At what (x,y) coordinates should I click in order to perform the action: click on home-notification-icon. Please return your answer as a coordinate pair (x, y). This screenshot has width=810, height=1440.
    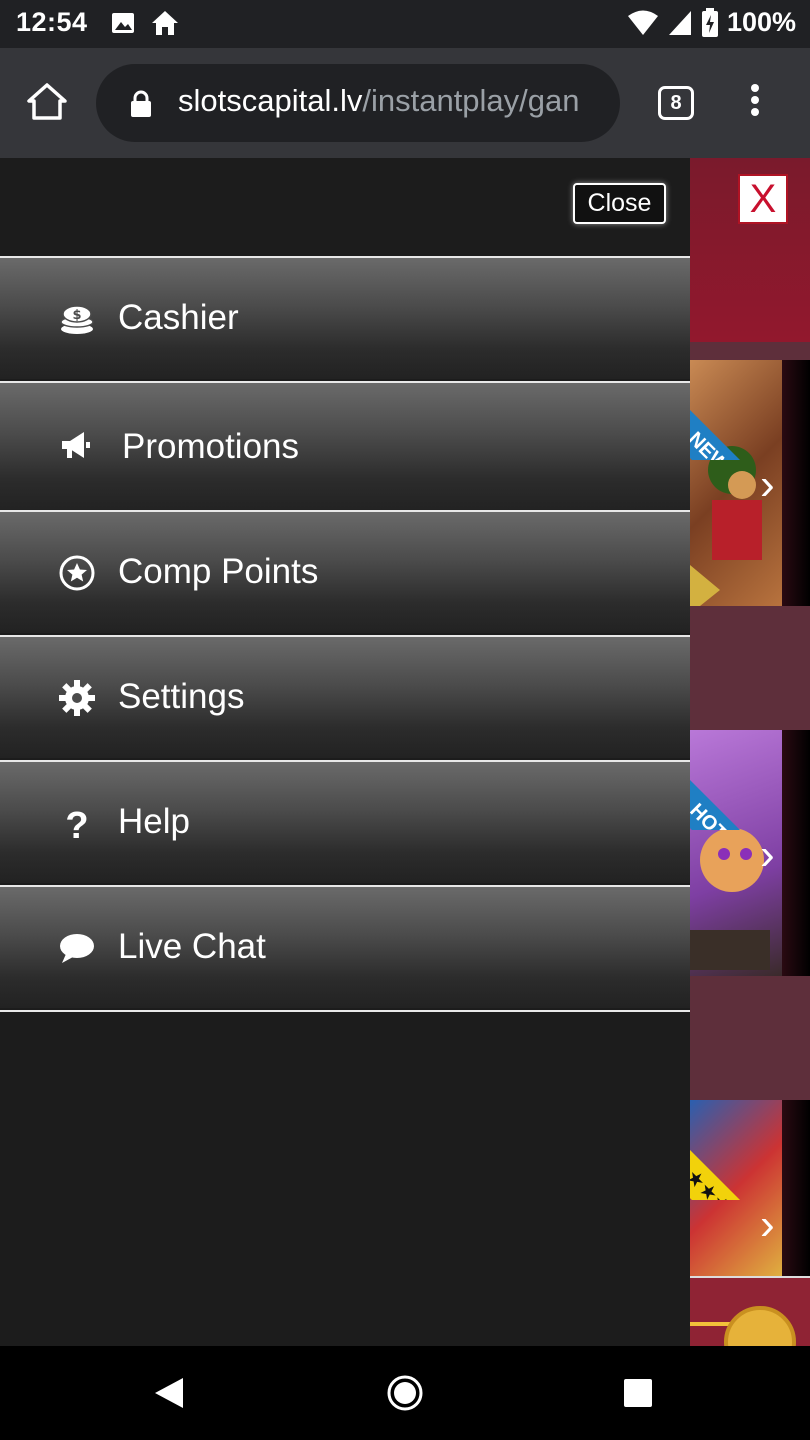
    Looking at the image, I should click on (165, 23).